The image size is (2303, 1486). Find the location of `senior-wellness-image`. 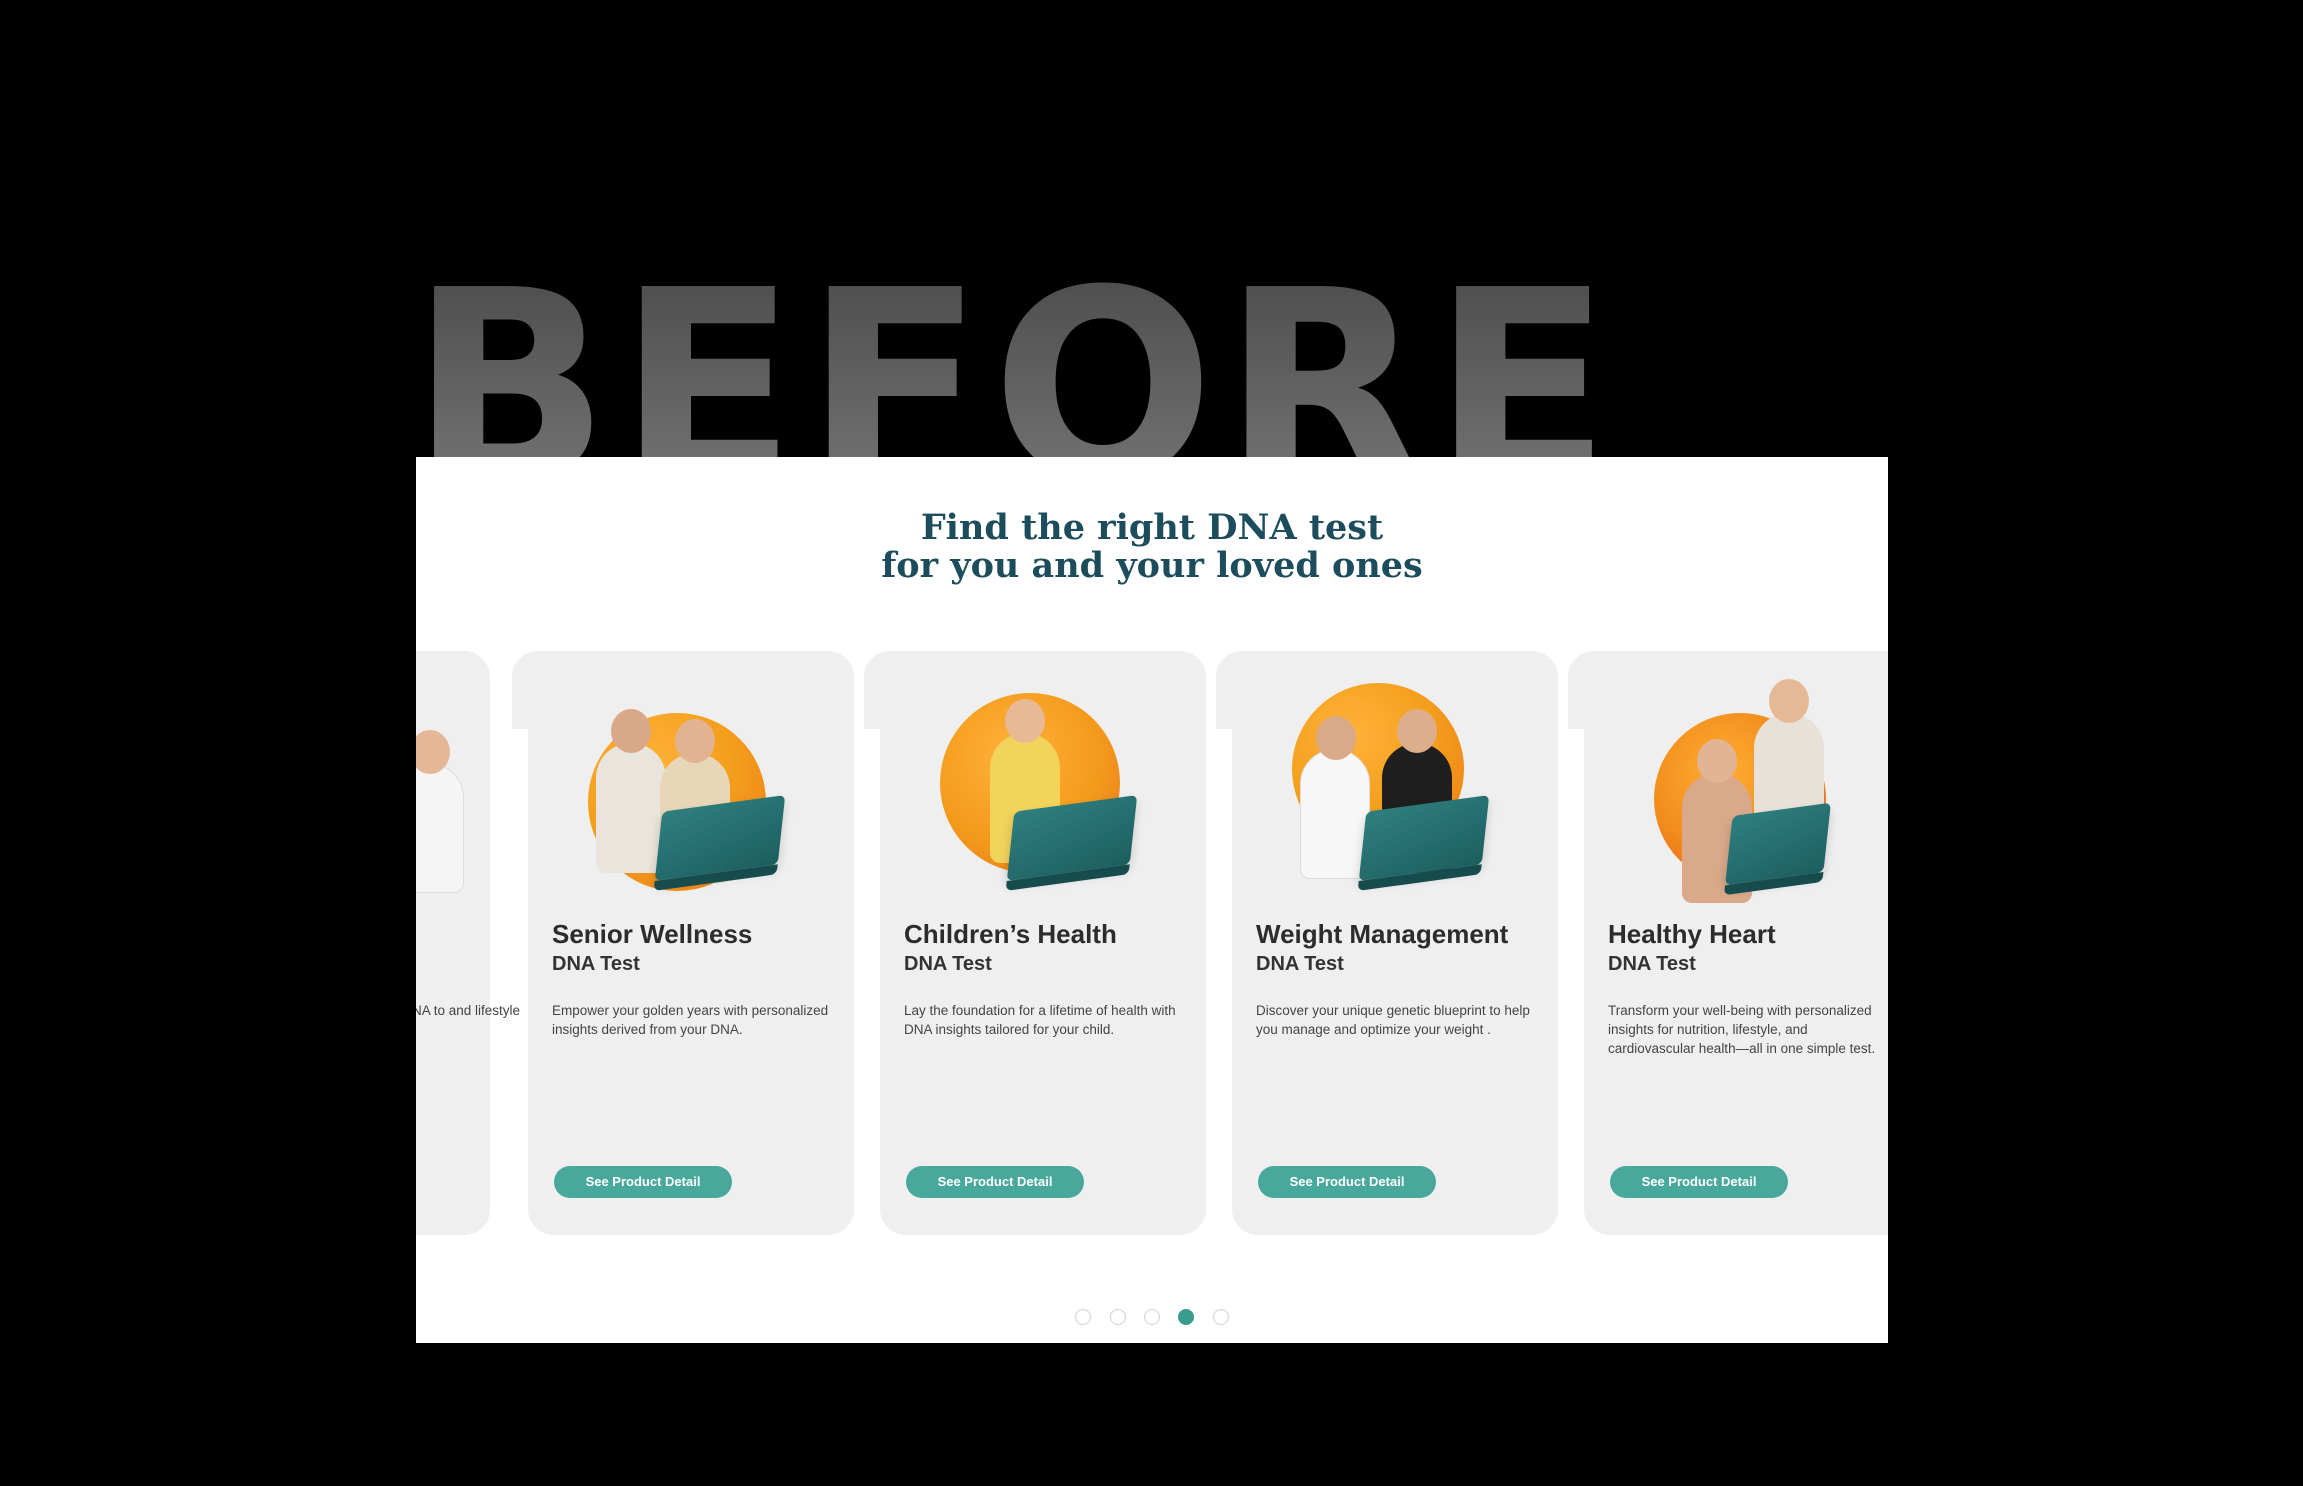

senior-wellness-image is located at coordinates (693, 782).